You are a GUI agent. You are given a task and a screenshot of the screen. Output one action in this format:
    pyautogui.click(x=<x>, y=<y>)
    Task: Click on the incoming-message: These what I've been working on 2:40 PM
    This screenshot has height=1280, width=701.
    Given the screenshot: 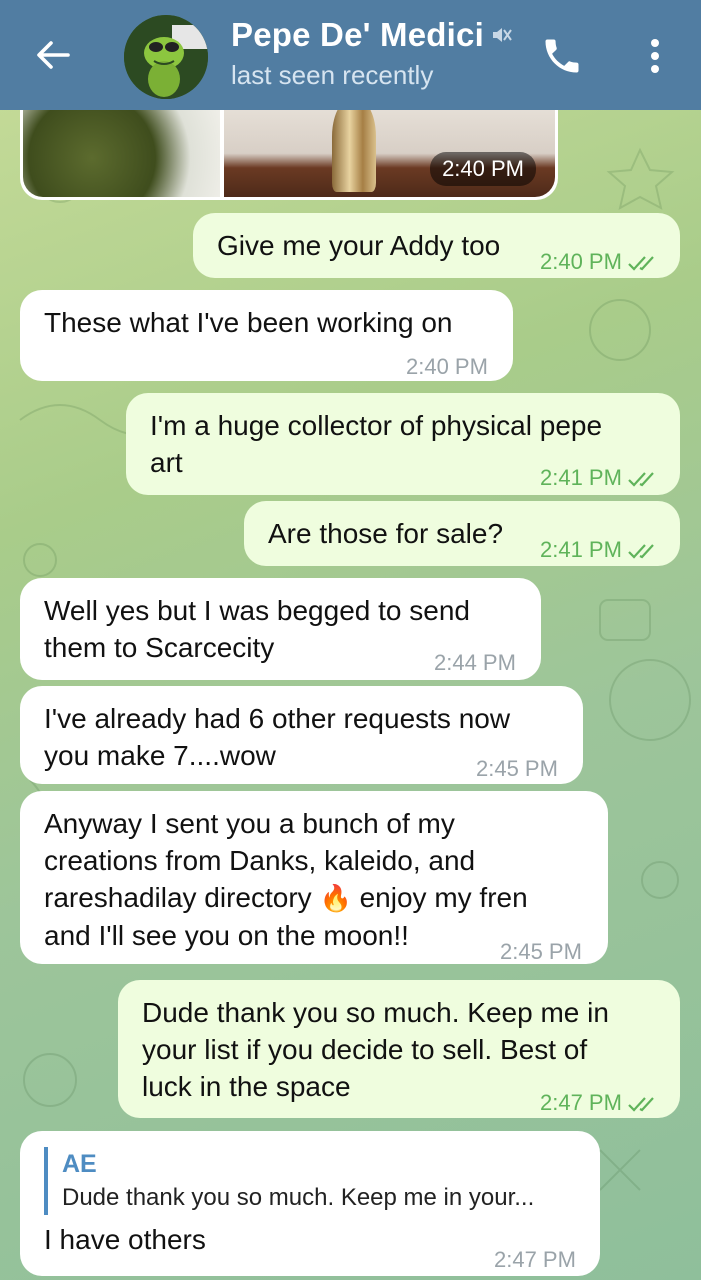 What is the action you would take?
    pyautogui.click(x=266, y=335)
    